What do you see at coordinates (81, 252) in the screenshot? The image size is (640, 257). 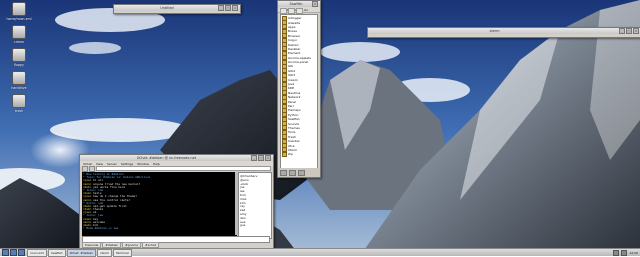 I see `task-button: XChat: #debian` at bounding box center [81, 252].